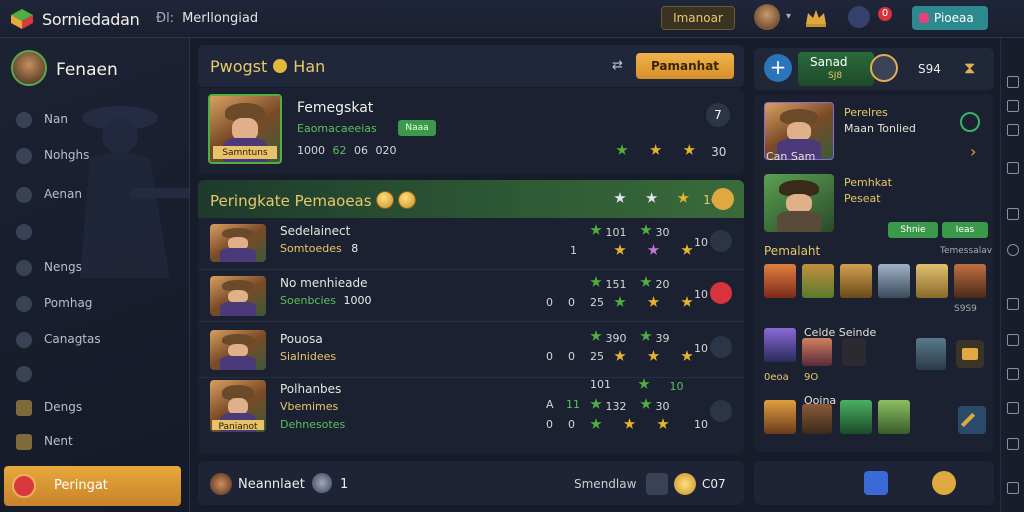 The image size is (1024, 512). What do you see at coordinates (816, 18) in the screenshot?
I see `crown-icon` at bounding box center [816, 18].